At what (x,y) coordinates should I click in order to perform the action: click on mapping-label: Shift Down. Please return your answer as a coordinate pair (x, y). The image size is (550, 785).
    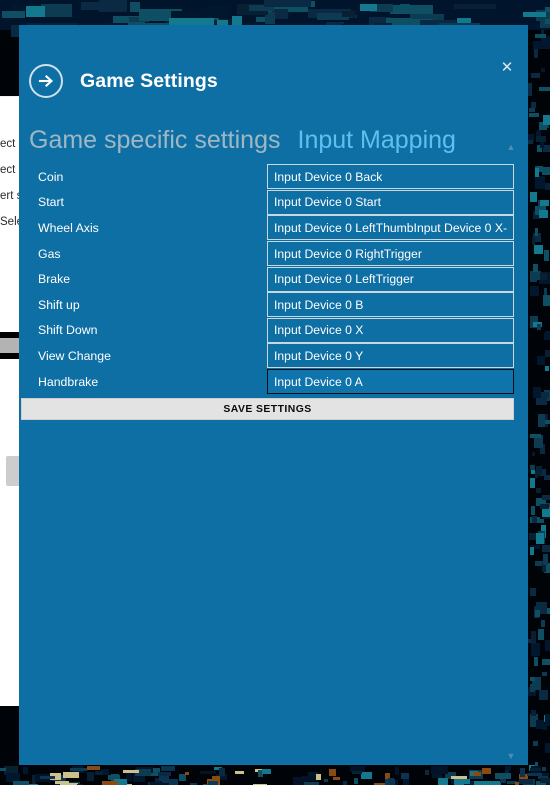
    Looking at the image, I should click on (68, 330).